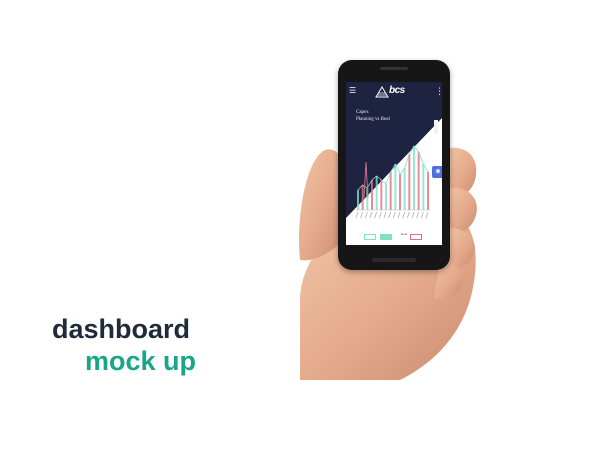 The width and height of the screenshot is (601, 451). Describe the element at coordinates (353, 91) in the screenshot. I see `menu-icon: ☰` at that location.